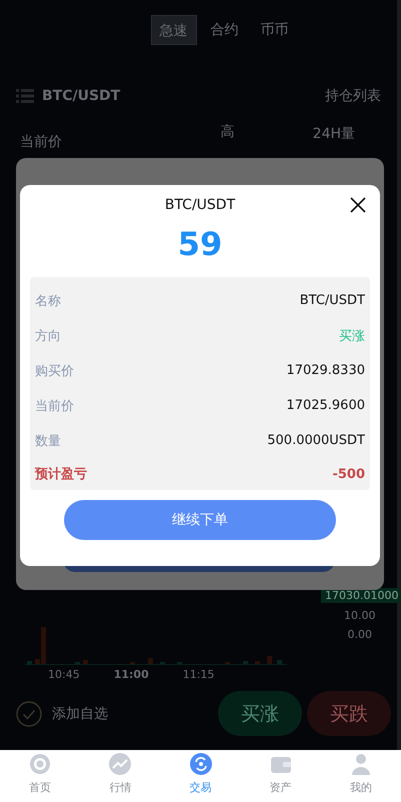  What do you see at coordinates (54, 406) in the screenshot?
I see `detail-label: 当前价` at bounding box center [54, 406].